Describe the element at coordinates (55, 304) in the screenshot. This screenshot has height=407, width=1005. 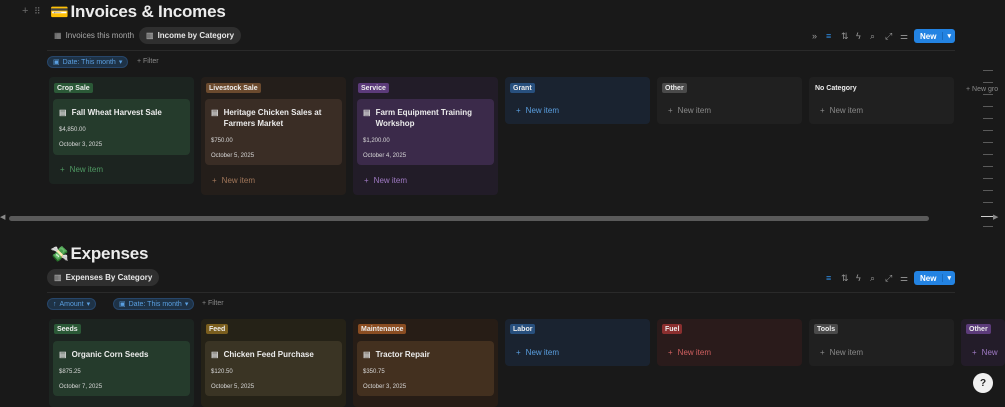
I see `sort-arrow-icon: ↑` at that location.